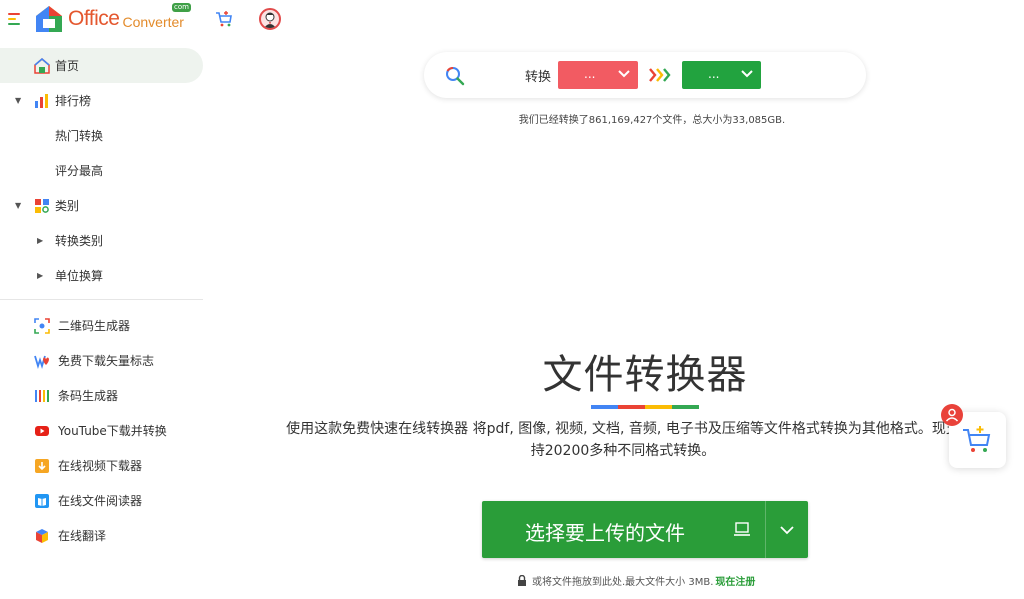 The image size is (1024, 599). Describe the element at coordinates (41, 100) in the screenshot. I see `bar-chart-icon` at that location.